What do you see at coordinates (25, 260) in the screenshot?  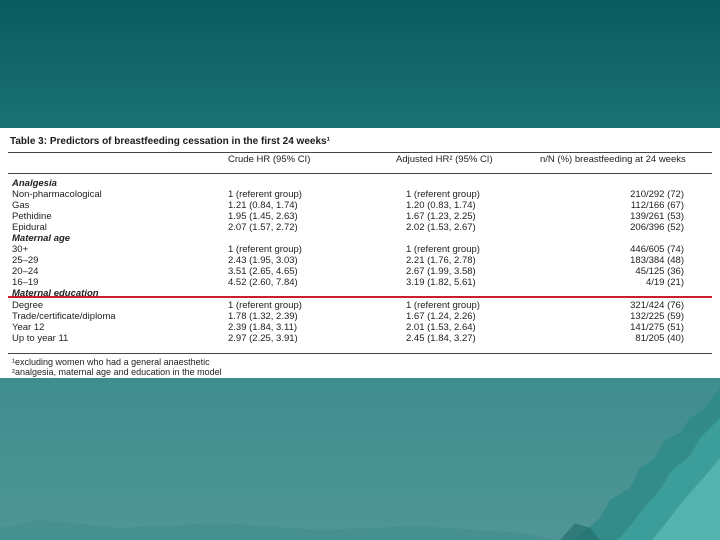 I see `row-label: 25–29` at bounding box center [25, 260].